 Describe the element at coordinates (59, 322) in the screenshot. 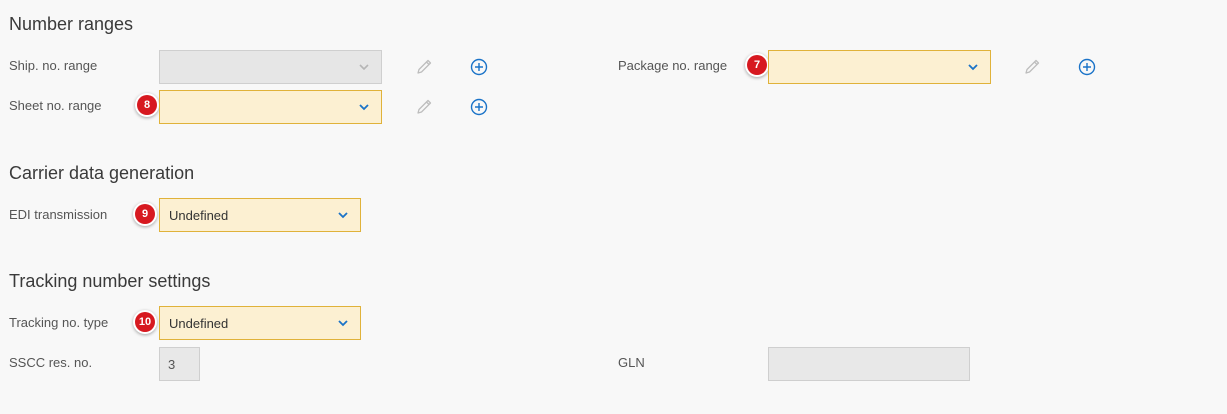

I see `tracking-no-type-label: Tracking no. type` at that location.